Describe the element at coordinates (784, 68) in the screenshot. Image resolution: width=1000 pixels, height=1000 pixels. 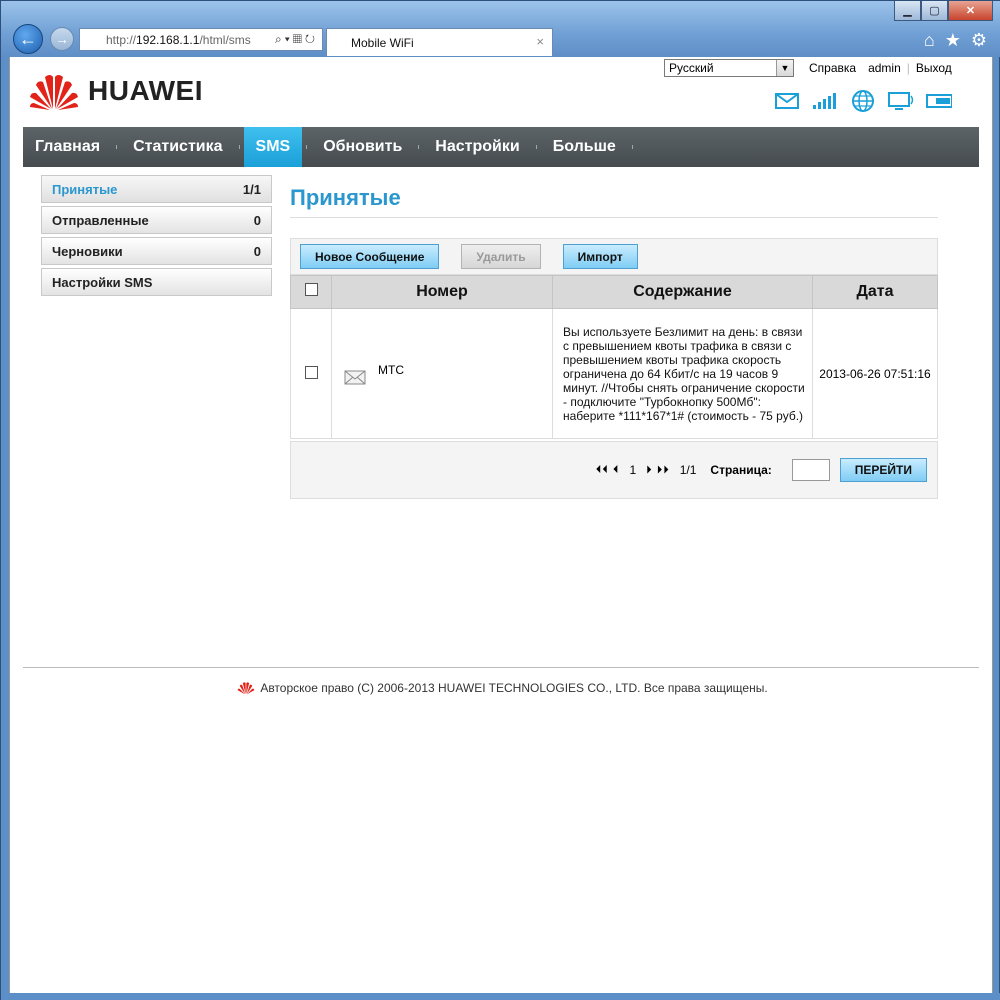
I see `chevron-down-icon: ▼` at that location.